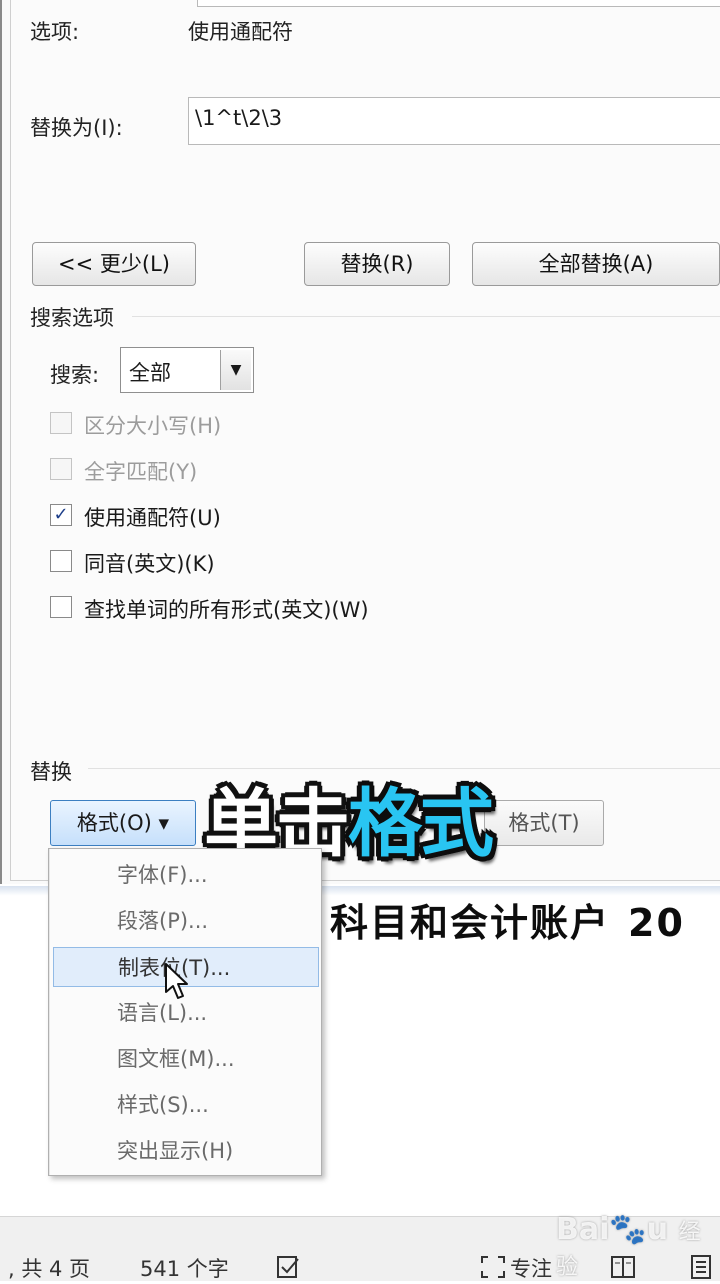 The height and width of the screenshot is (1284, 720). I want to click on checkbox-label: 查找单词的所有形式(英文)(W), so click(226, 610).